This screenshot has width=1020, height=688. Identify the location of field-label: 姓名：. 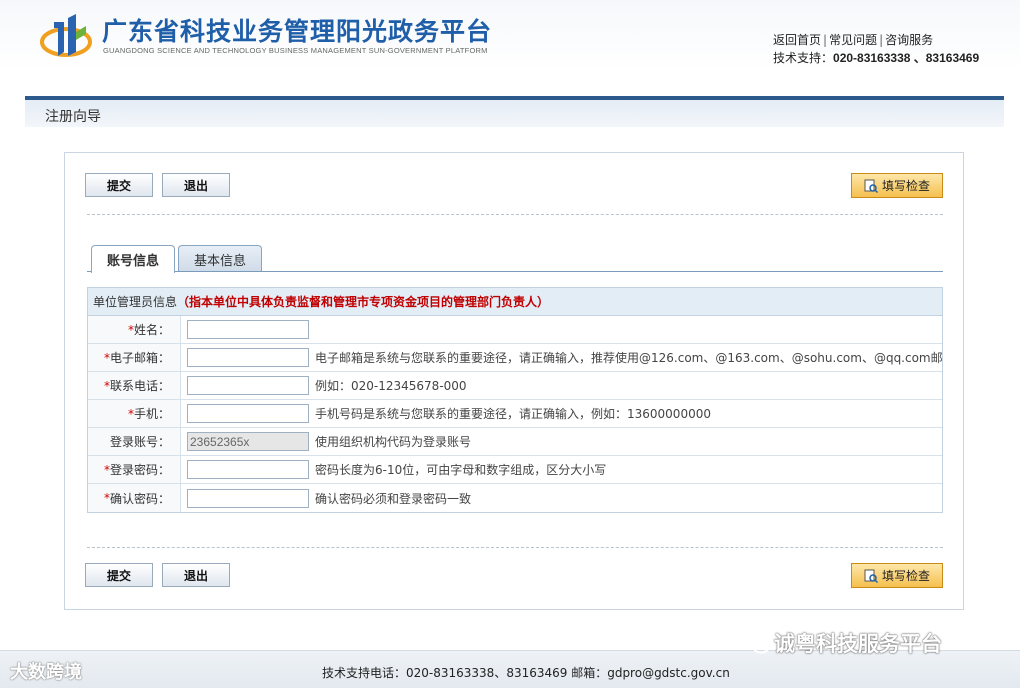
(151, 330).